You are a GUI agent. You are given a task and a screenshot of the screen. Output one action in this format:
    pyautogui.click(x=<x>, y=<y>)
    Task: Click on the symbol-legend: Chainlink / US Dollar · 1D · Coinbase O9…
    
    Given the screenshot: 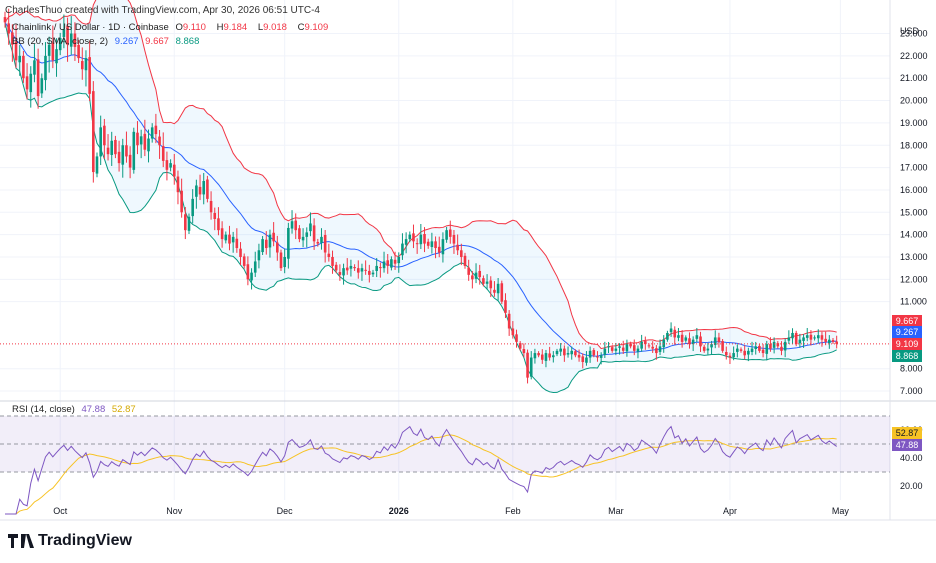 What is the action you would take?
    pyautogui.click(x=174, y=27)
    